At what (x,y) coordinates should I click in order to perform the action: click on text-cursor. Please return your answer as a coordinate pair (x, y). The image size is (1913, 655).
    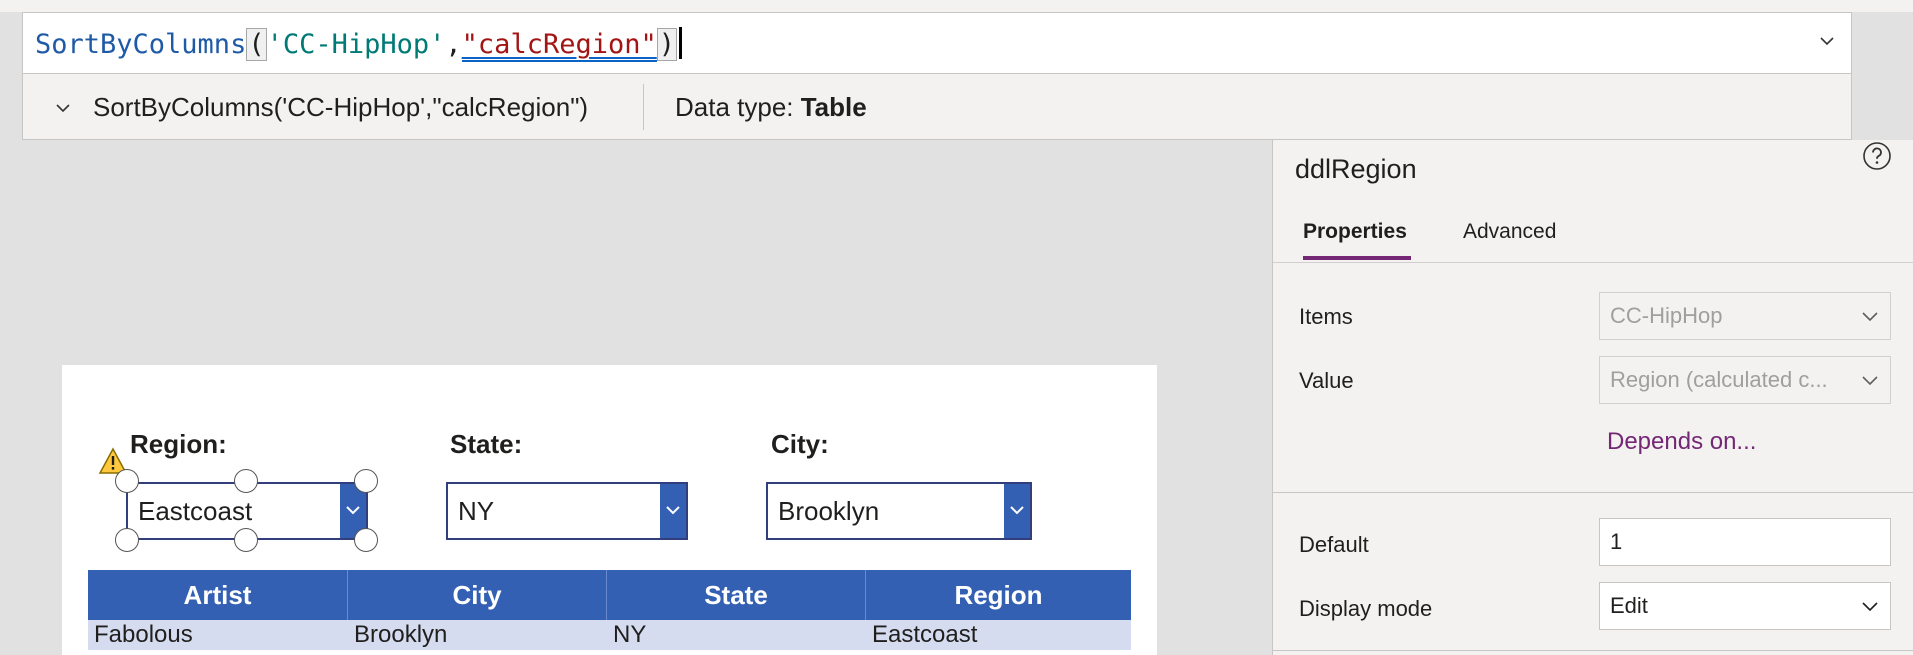
    Looking at the image, I should click on (681, 43).